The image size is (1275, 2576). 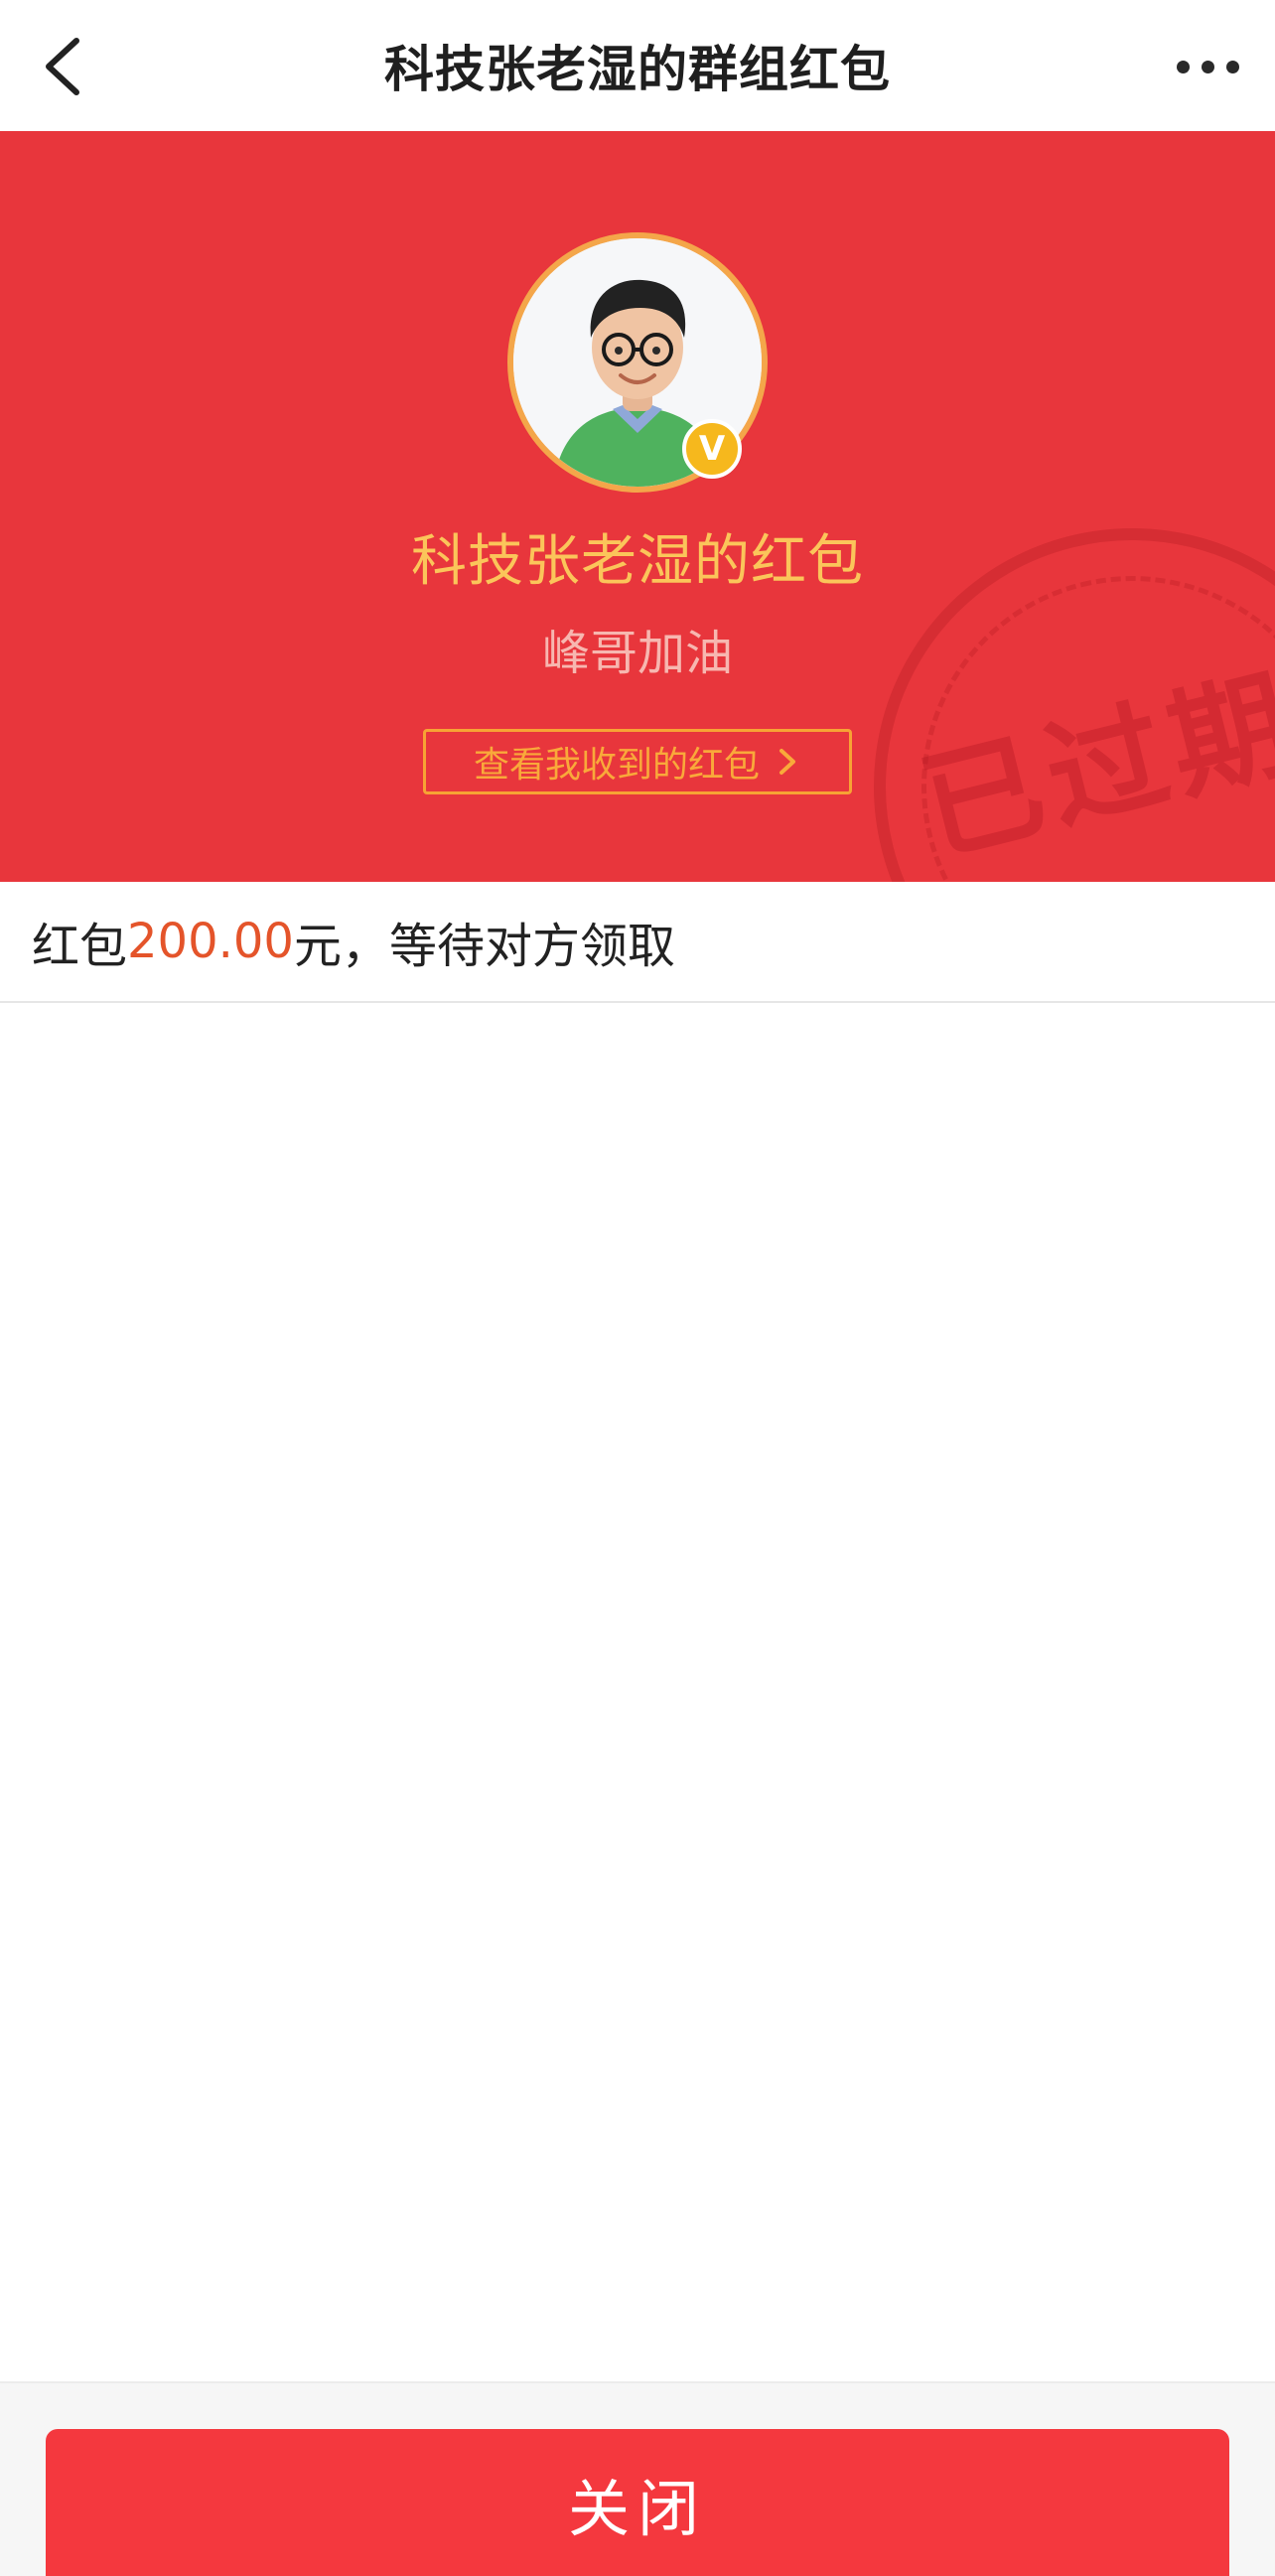 I want to click on chevron-right-icon, so click(x=787, y=762).